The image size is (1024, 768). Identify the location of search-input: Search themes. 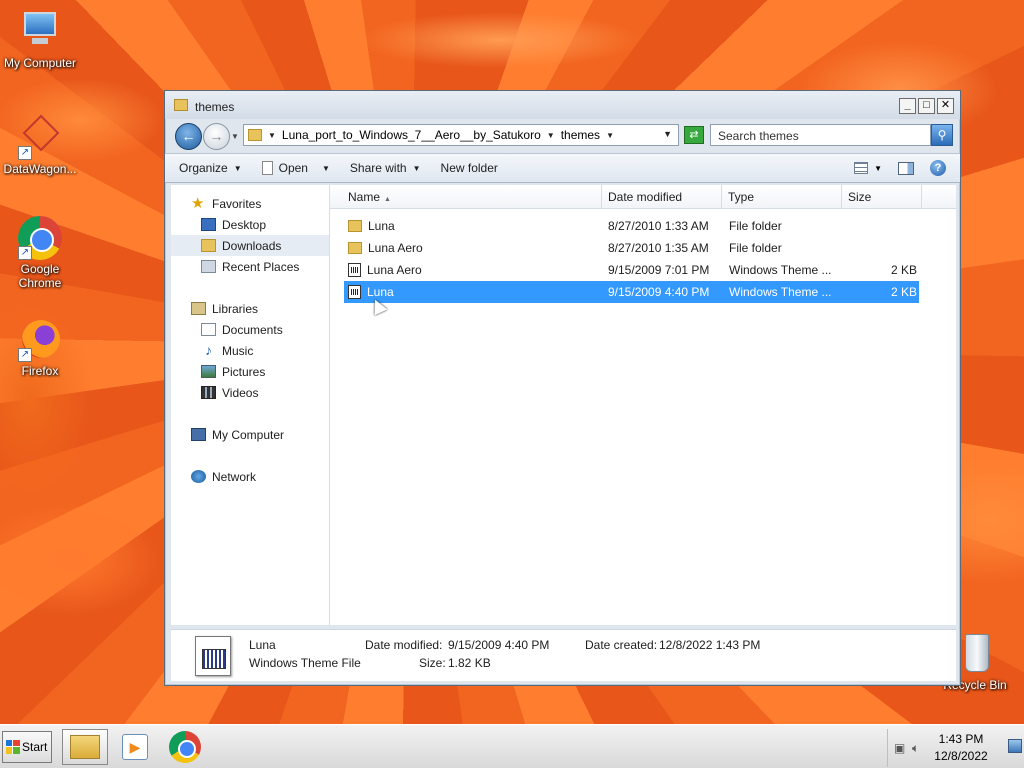
(820, 135).